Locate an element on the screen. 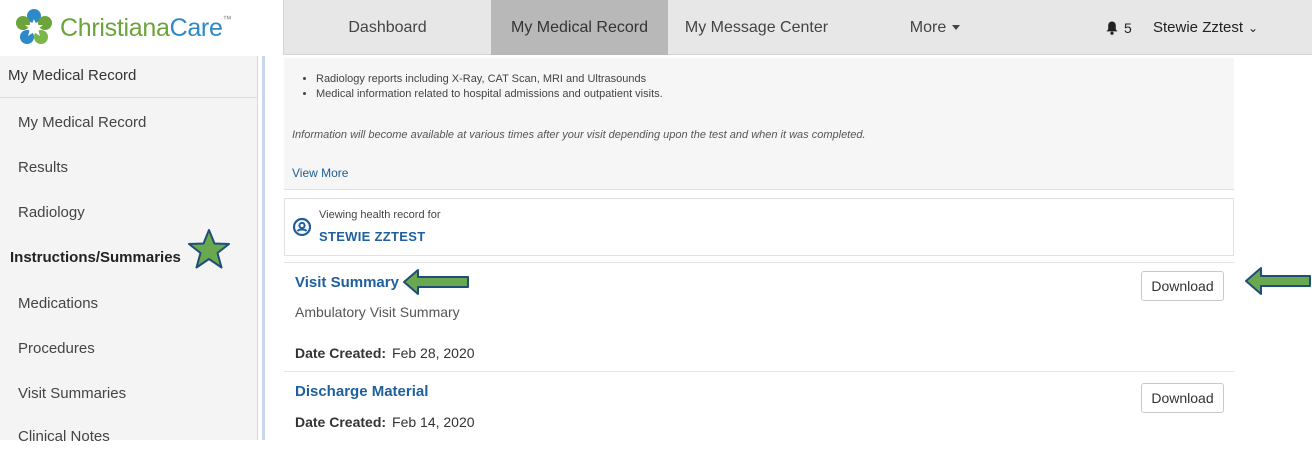  nav-my-medical-record: My Medical Record is located at coordinates (579, 27).